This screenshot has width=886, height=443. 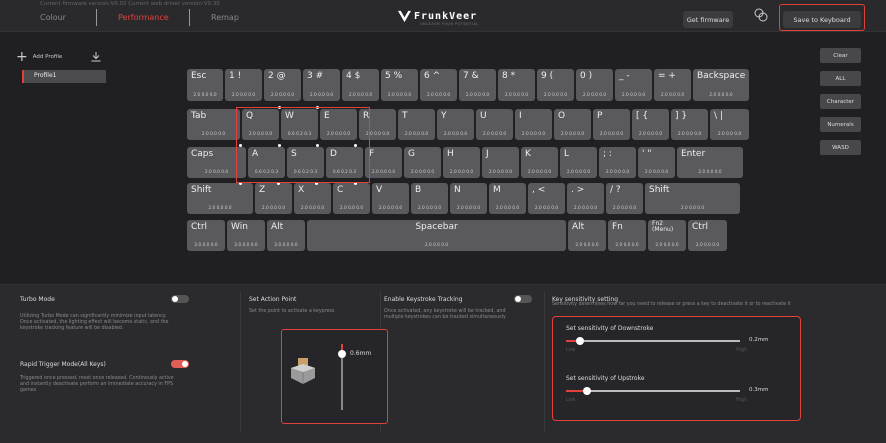 What do you see at coordinates (840, 101) in the screenshot?
I see `preset-character-button: Character` at bounding box center [840, 101].